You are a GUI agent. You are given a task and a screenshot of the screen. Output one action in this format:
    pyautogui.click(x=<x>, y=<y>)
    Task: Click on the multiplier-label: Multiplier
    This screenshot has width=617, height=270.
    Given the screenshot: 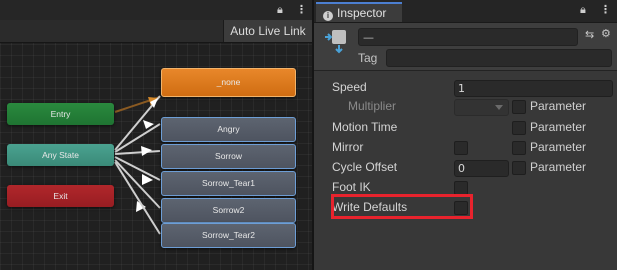 What is the action you would take?
    pyautogui.click(x=372, y=106)
    